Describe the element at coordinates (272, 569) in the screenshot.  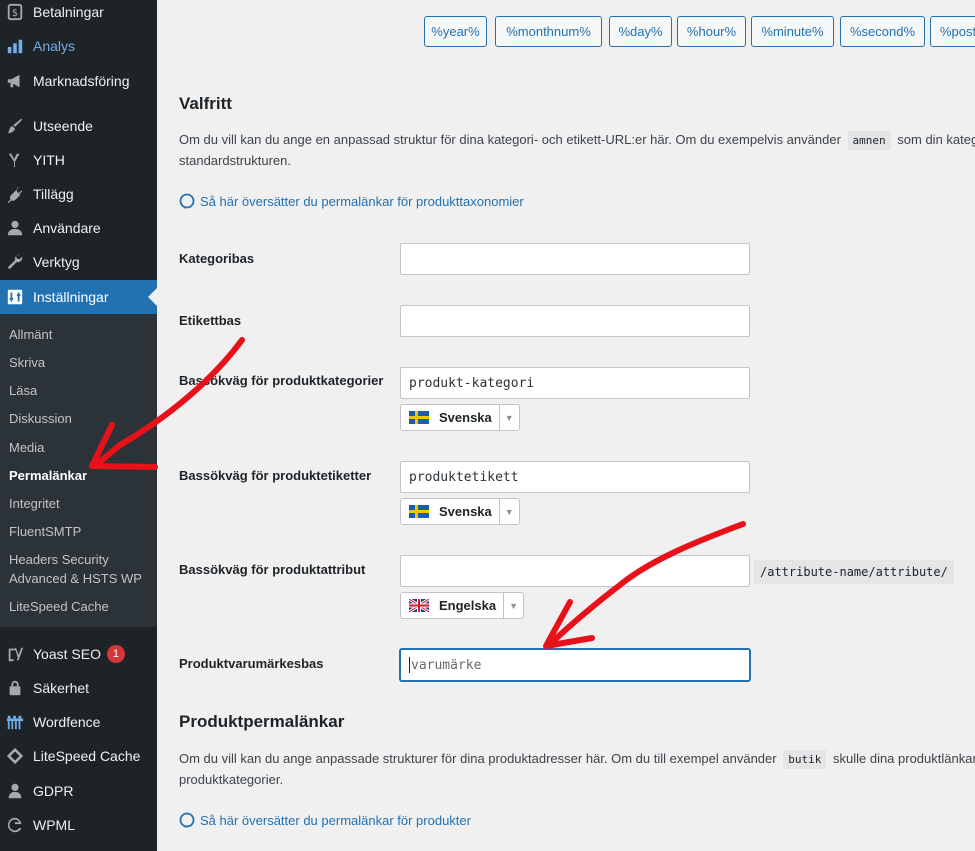
I see `label-produktattribut: Bassökväg för produktattribut` at that location.